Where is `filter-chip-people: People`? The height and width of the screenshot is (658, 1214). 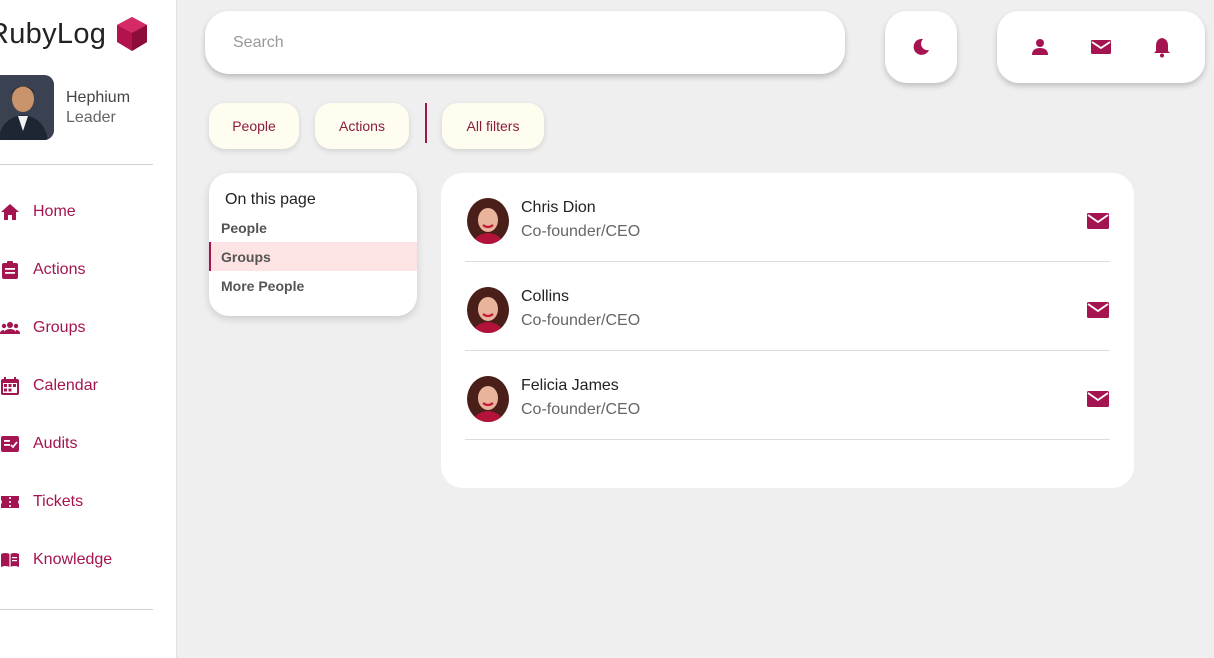 filter-chip-people: People is located at coordinates (254, 126).